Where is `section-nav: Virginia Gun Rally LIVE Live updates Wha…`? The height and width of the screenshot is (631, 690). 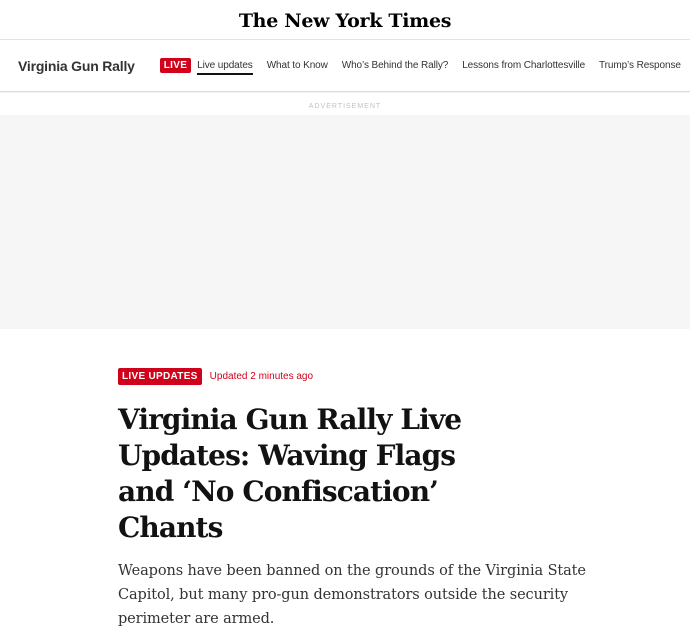
section-nav: Virginia Gun Rally LIVE Live updates Wha… is located at coordinates (345, 66).